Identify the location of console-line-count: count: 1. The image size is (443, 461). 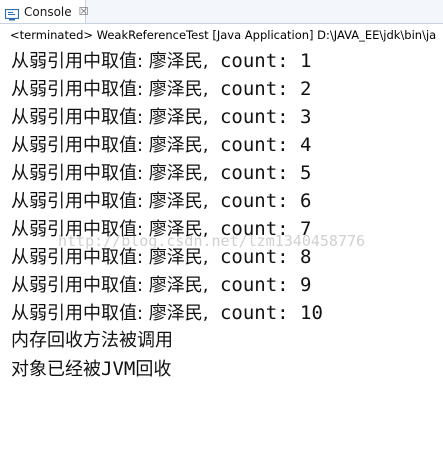
(260, 61).